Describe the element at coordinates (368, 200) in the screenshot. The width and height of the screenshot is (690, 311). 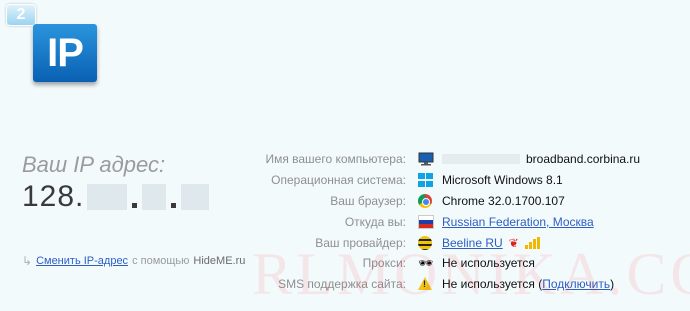
I see `browser-label: Ваш браузер:` at that location.